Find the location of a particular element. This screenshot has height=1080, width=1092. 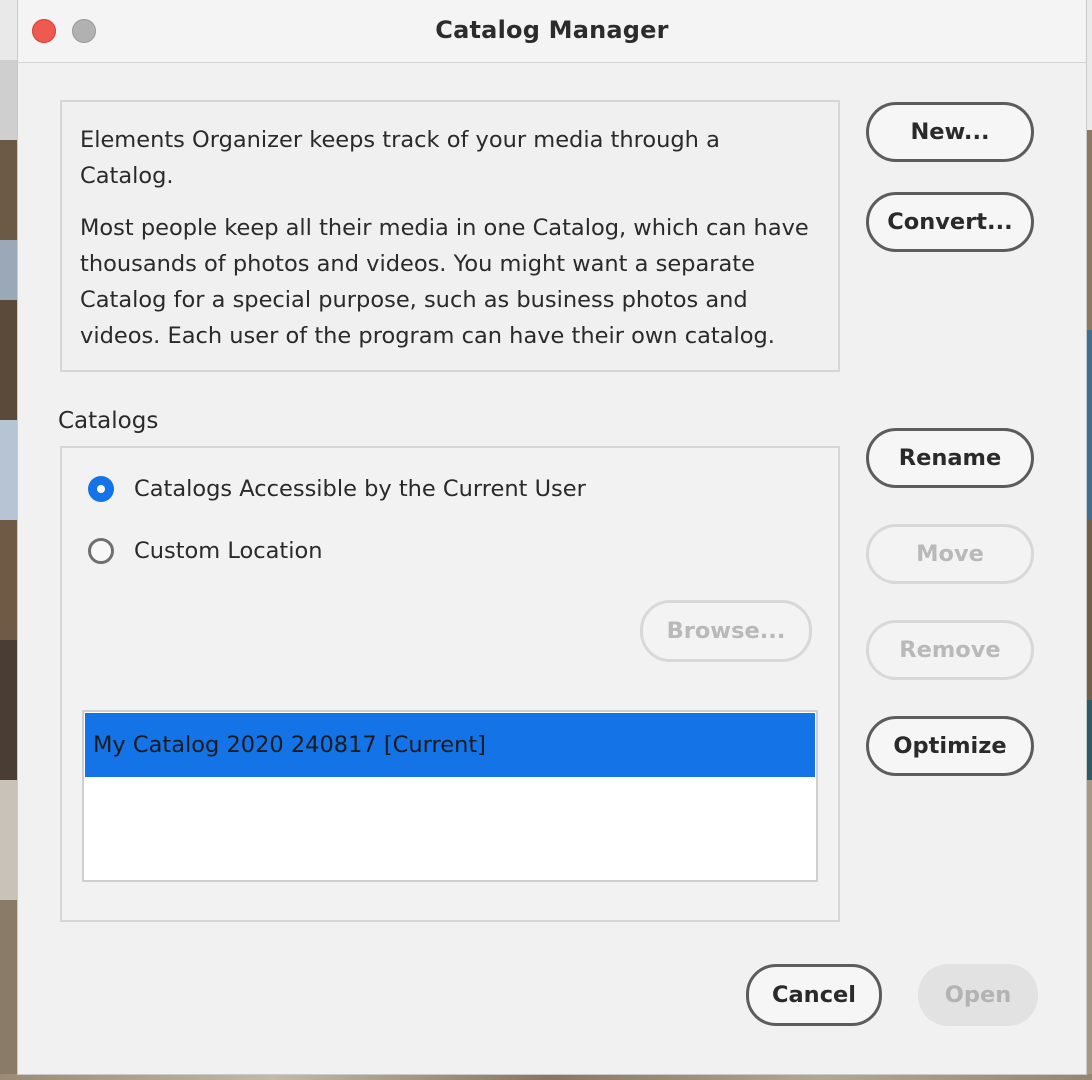

catalogs-section-label: Catalogs is located at coordinates (108, 421).